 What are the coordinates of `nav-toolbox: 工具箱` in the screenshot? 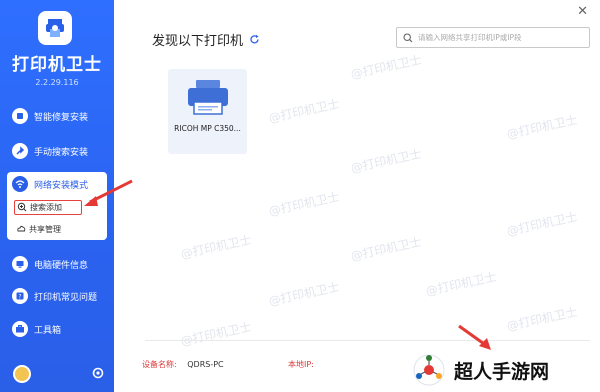 It's located at (58, 329).